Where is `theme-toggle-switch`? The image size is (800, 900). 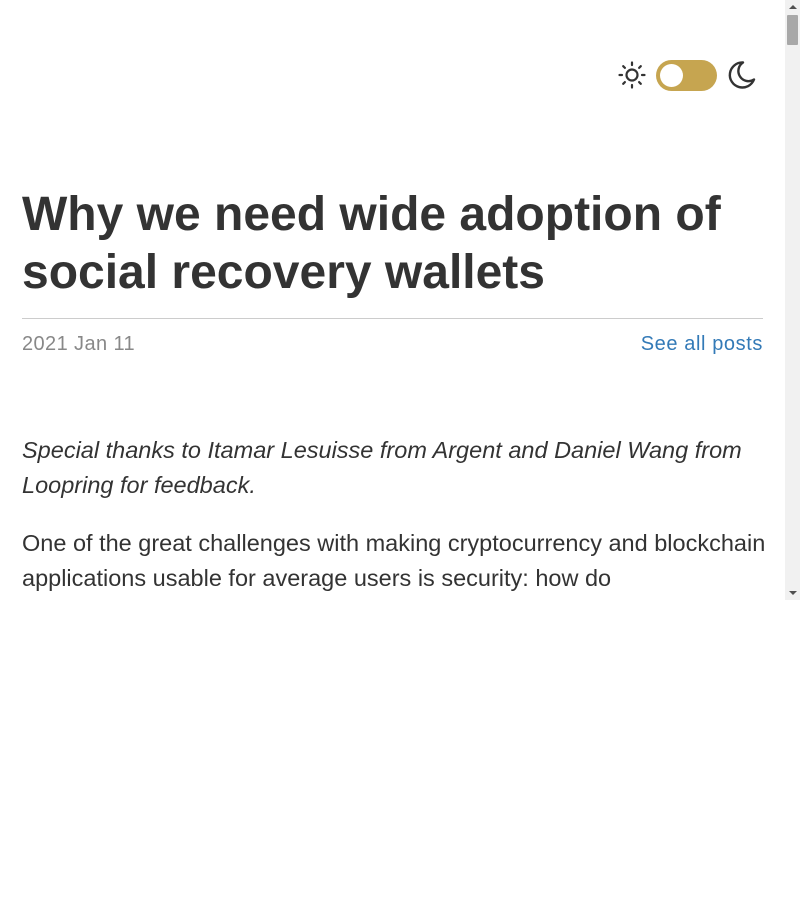
theme-toggle-switch is located at coordinates (686, 75).